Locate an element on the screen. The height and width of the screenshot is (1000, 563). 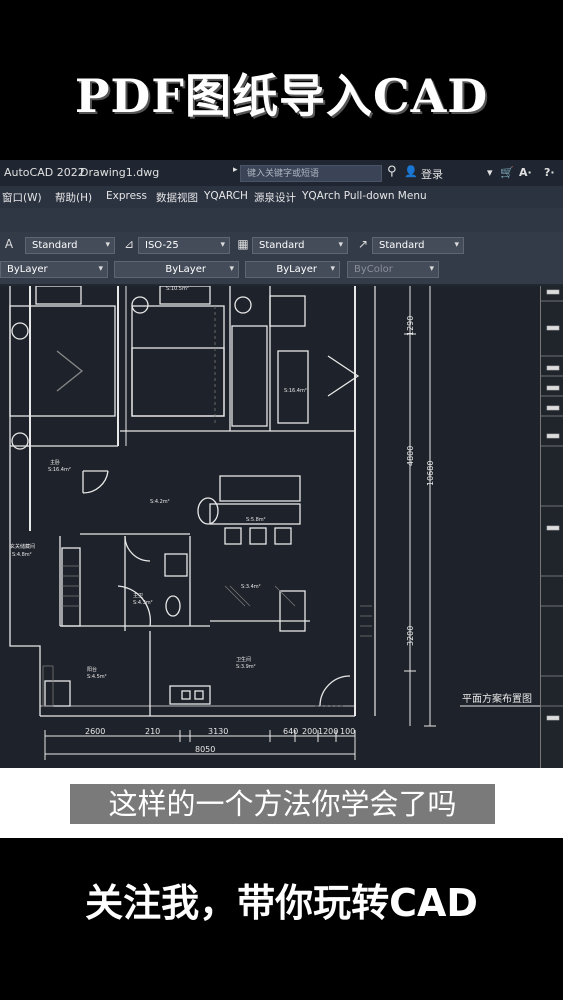
menu-data-view: 数据视图 is located at coordinates (177, 197).